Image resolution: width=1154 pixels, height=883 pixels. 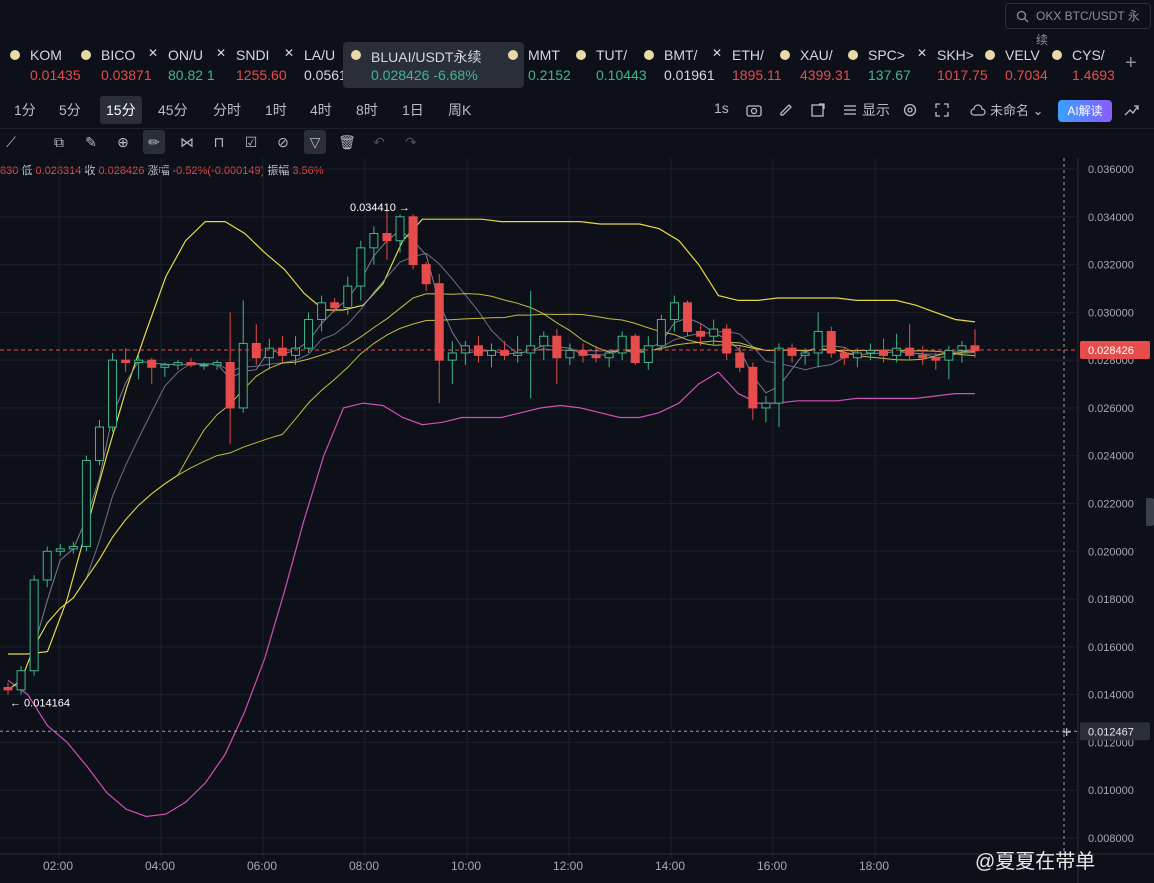 I want to click on ticker-name: TUT/, so click(x=612, y=55).